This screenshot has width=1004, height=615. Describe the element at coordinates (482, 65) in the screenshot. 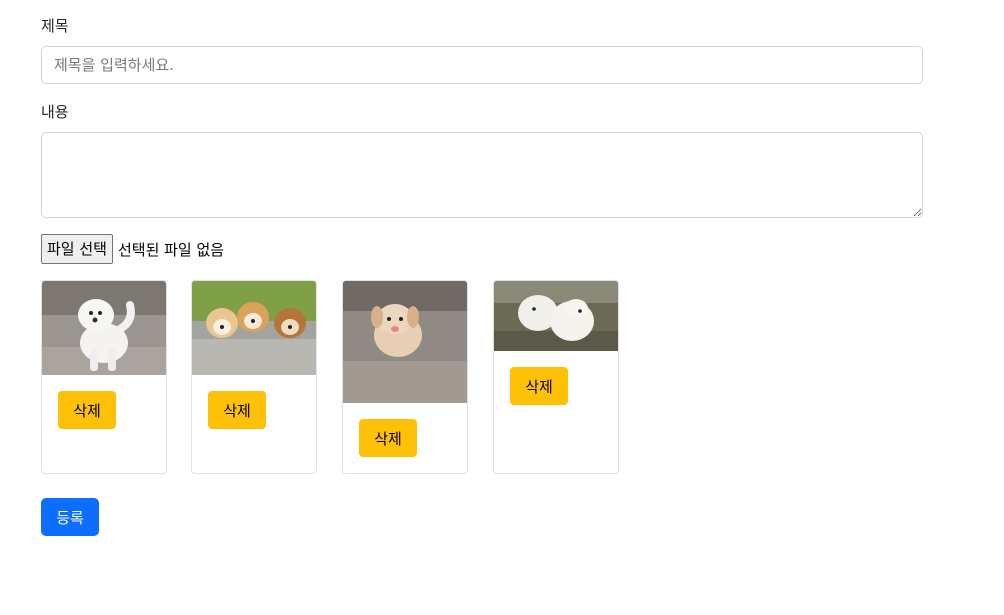

I see `title-input` at that location.